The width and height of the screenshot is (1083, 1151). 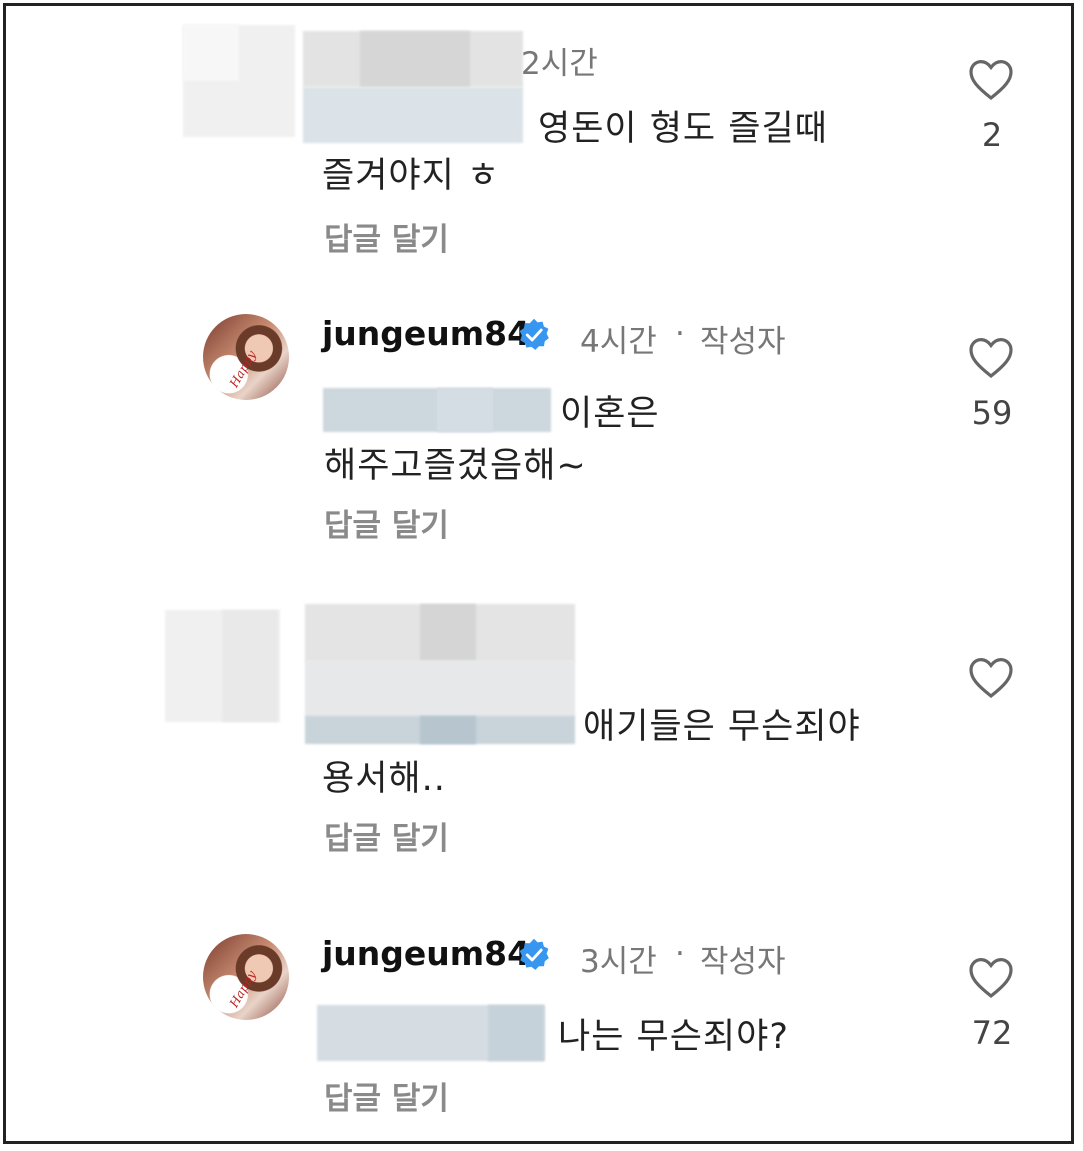 I want to click on comment-text-continued: 해주고즐겼음해~, so click(x=455, y=466).